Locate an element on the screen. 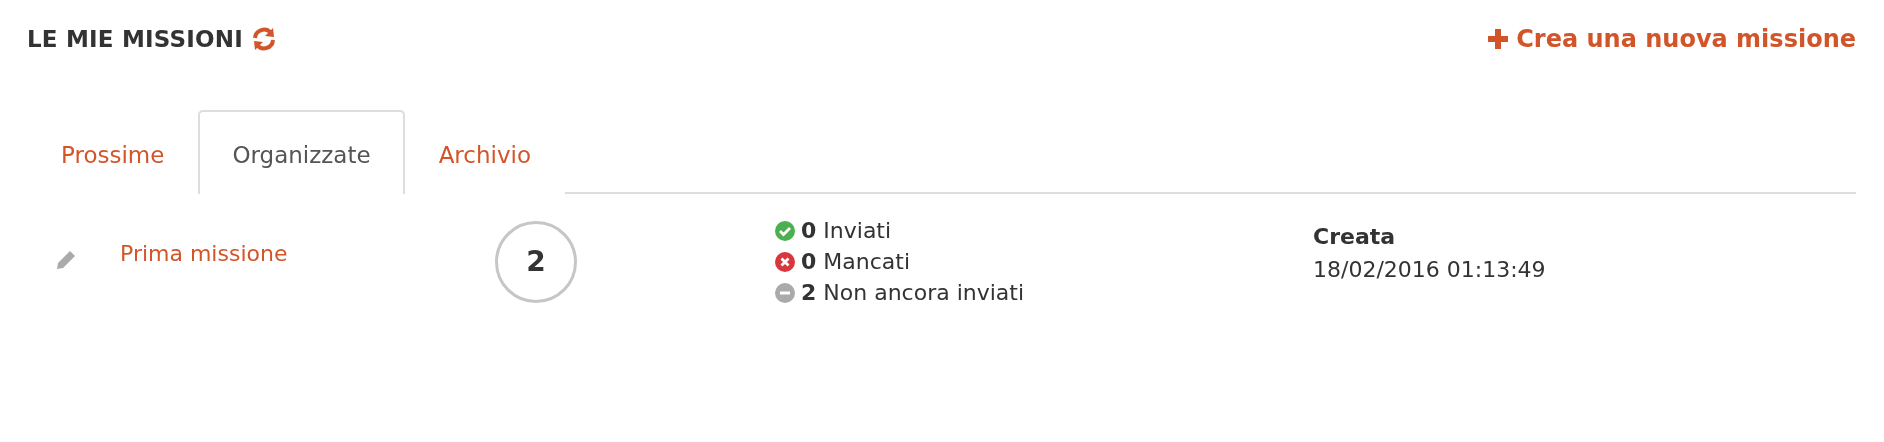  status-text: 0 Mancati is located at coordinates (856, 261).